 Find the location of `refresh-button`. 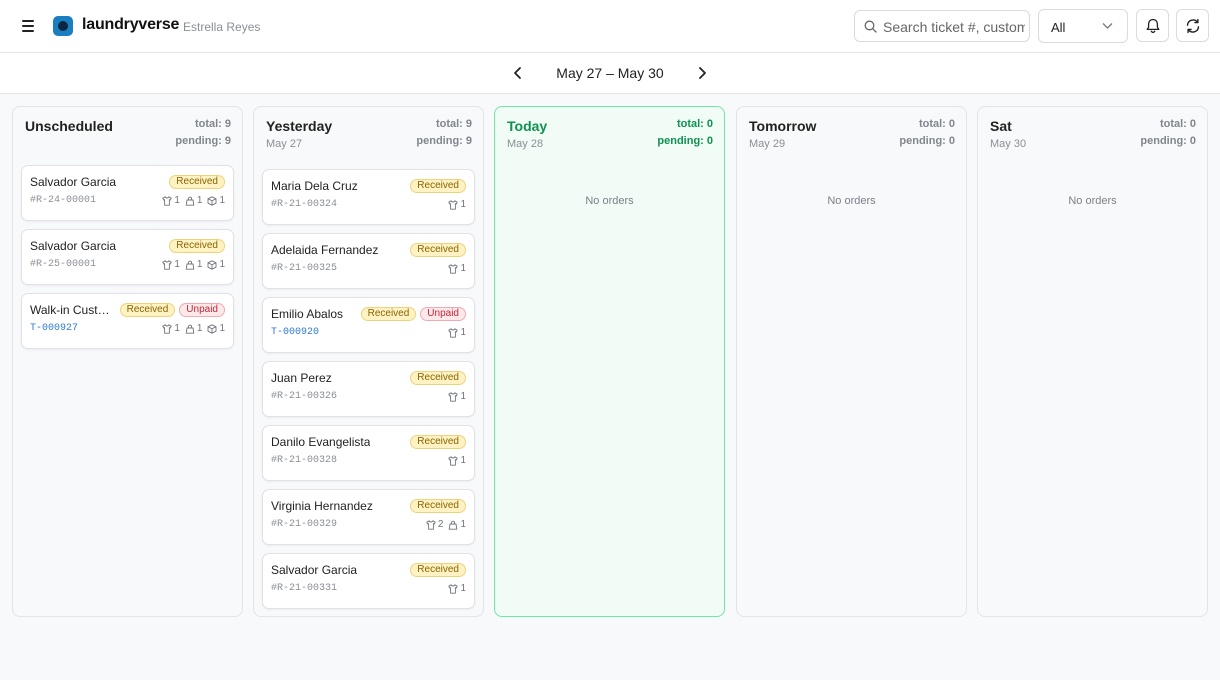

refresh-button is located at coordinates (1192, 25).